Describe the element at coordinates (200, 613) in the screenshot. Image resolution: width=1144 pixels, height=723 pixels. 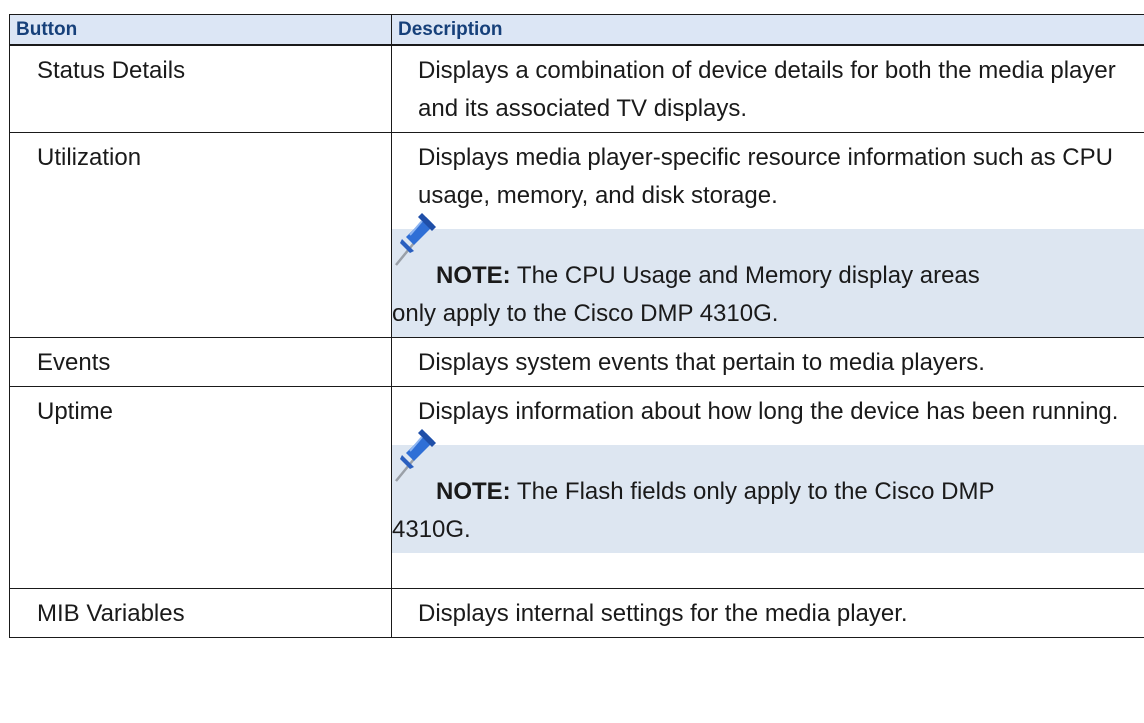
I see `button-name-cell: MIB Variables` at that location.